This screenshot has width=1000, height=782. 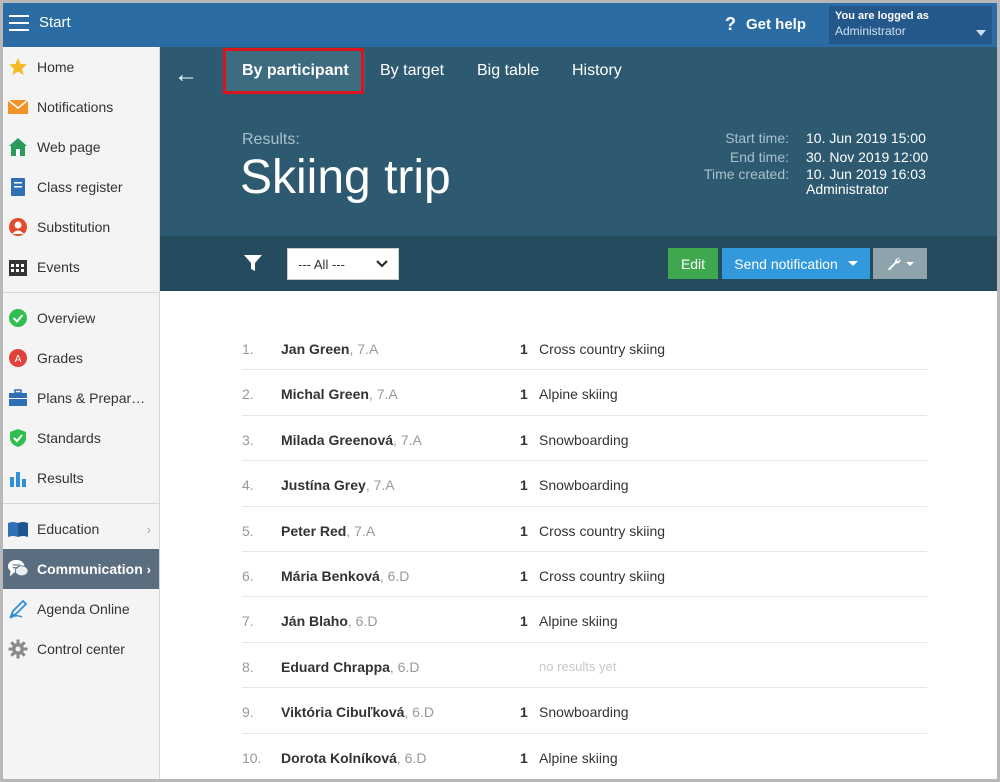 What do you see at coordinates (338, 485) in the screenshot?
I see `participant-name: Justína Grey, 7.A` at bounding box center [338, 485].